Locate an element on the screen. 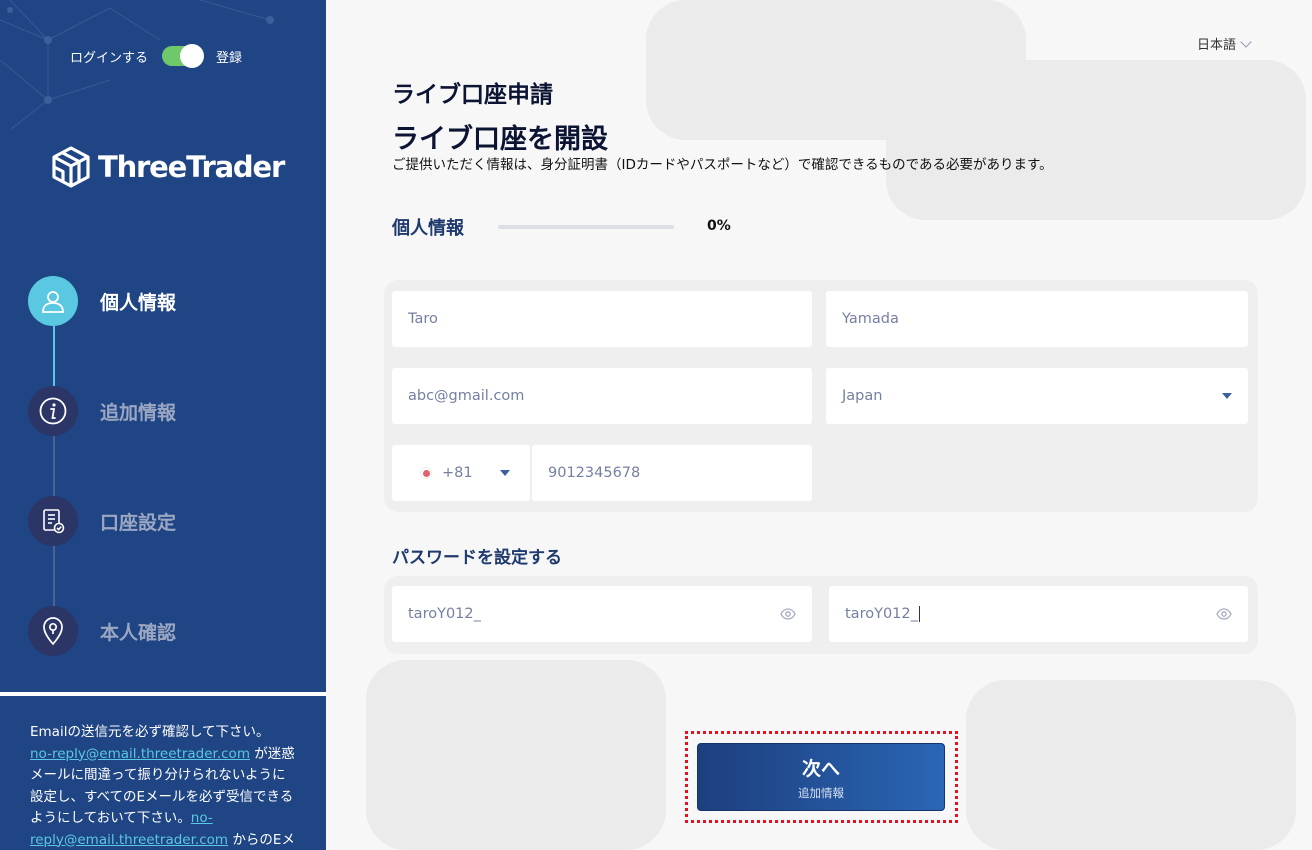 This screenshot has width=1312, height=850. auth-toggle-switch is located at coordinates (183, 56).